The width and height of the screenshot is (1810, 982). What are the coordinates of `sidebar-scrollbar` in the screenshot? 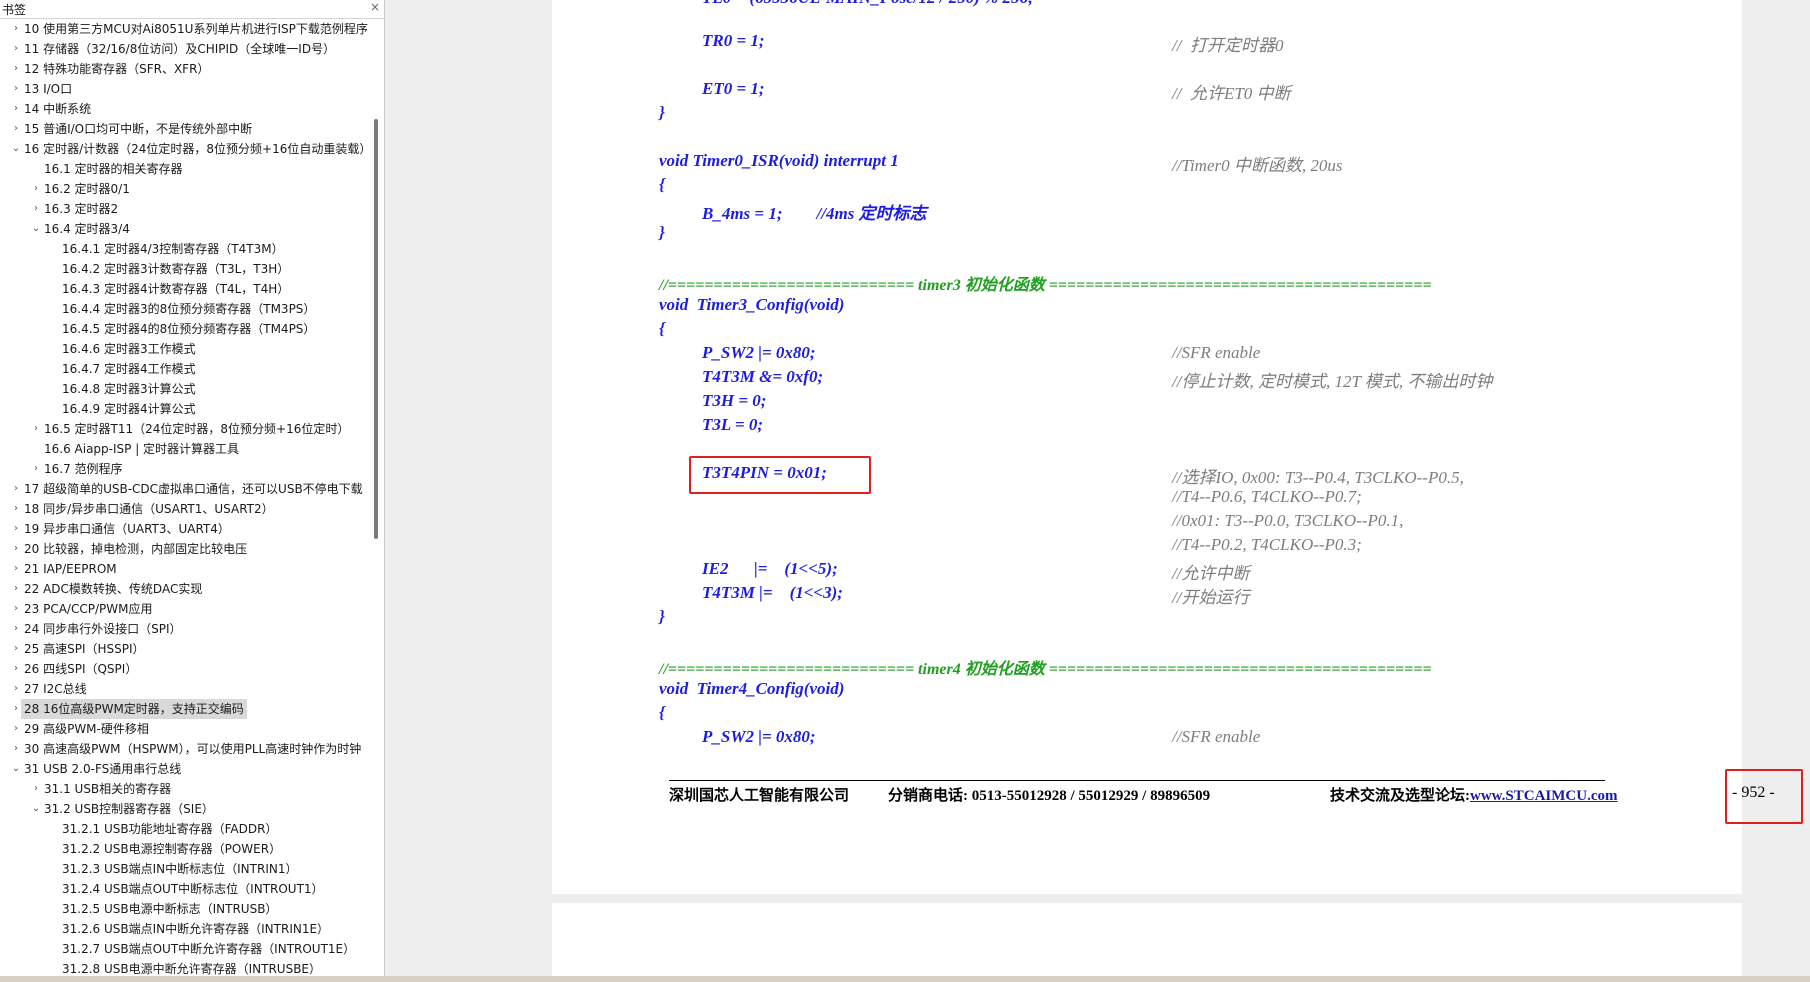 It's located at (376, 329).